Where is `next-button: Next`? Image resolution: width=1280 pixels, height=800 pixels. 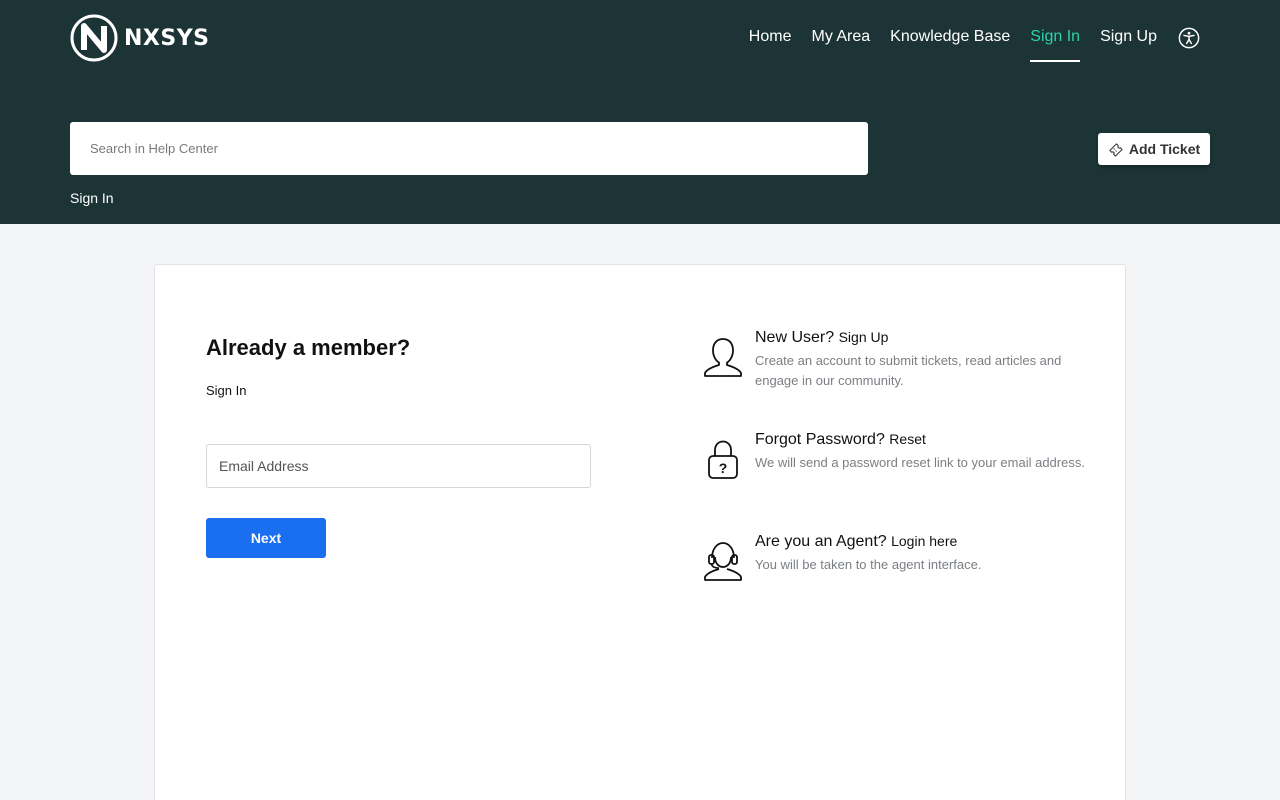 next-button: Next is located at coordinates (266, 538).